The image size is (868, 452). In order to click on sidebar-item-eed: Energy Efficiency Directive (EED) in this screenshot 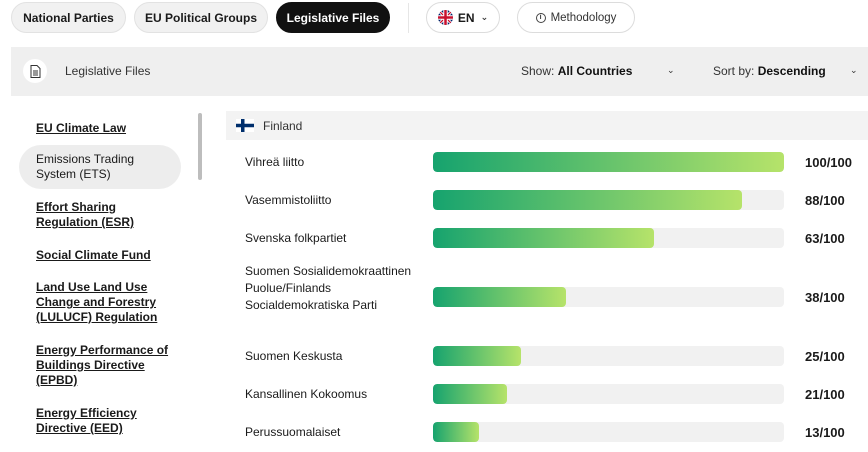, I will do `click(100, 421)`.